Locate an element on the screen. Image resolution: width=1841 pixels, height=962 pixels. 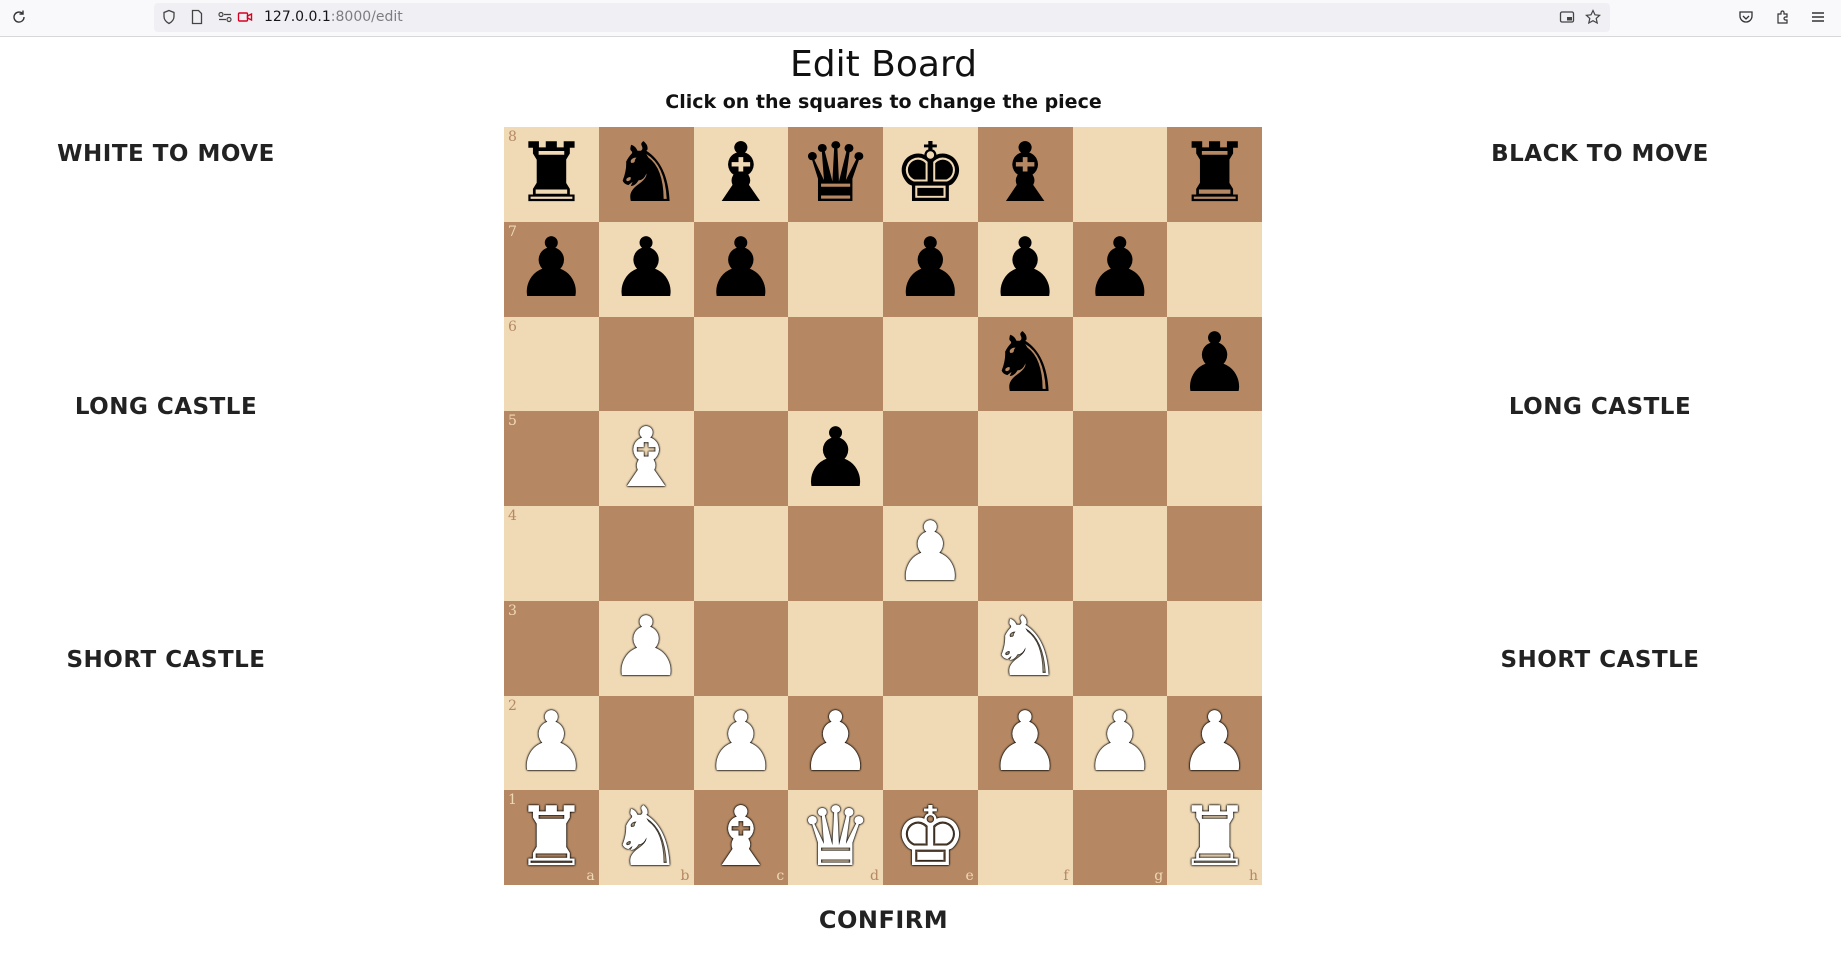
square-c8: ♝ is located at coordinates (741, 174).